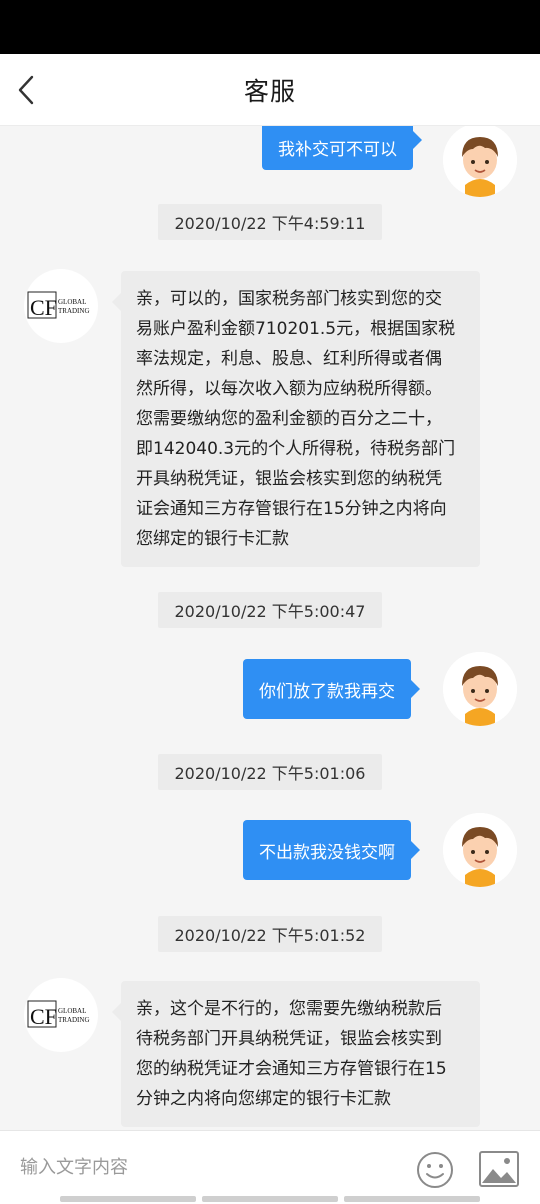  What do you see at coordinates (212, 539) in the screenshot?
I see `message-line: 您绑定的银行卡汇款` at bounding box center [212, 539].